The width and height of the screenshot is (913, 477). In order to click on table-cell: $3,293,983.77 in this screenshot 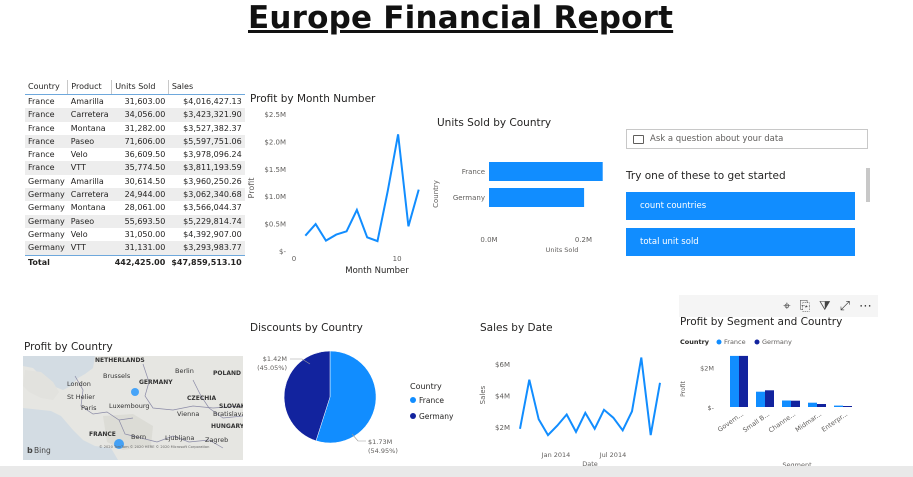, I will do `click(206, 248)`.